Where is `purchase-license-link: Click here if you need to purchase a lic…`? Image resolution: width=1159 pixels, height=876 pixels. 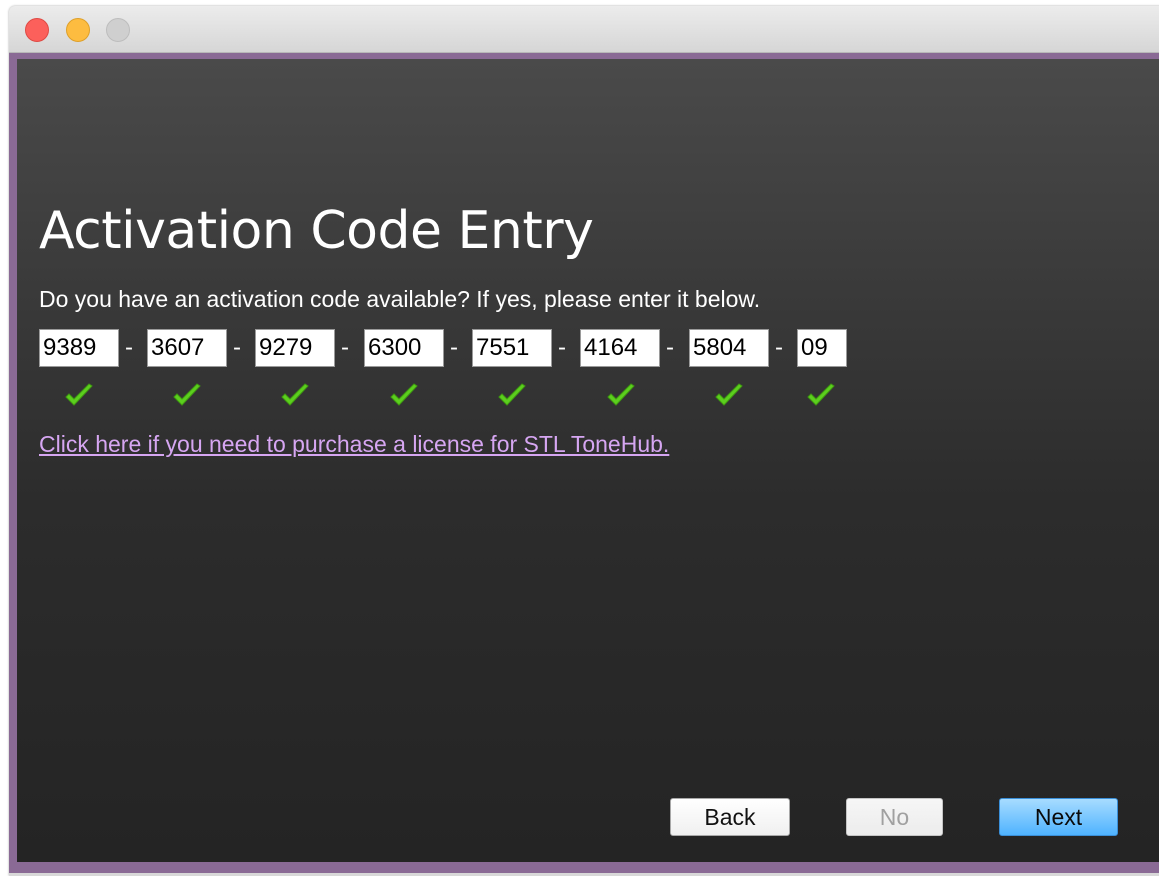 purchase-license-link: Click here if you need to purchase a lic… is located at coordinates (354, 444).